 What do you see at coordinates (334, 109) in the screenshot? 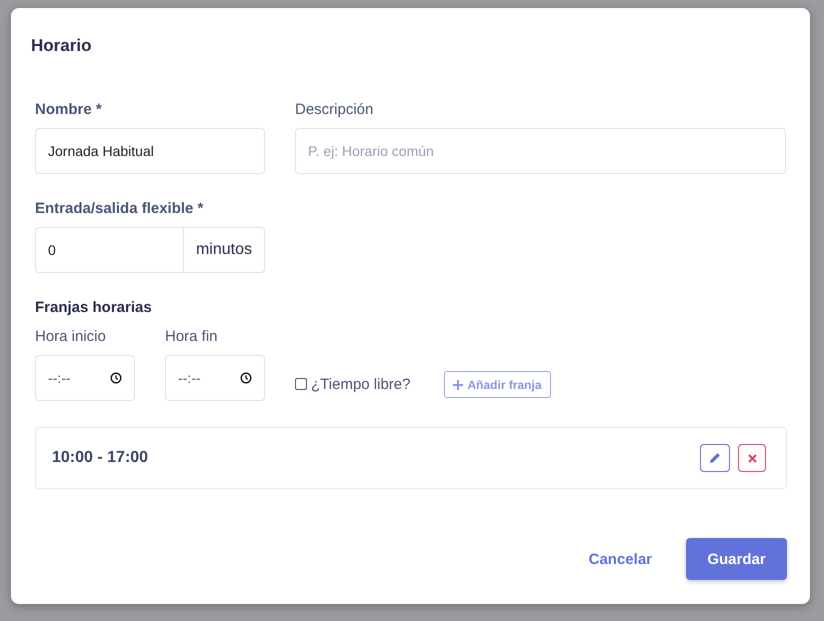
I see `field-label: Descripción` at bounding box center [334, 109].